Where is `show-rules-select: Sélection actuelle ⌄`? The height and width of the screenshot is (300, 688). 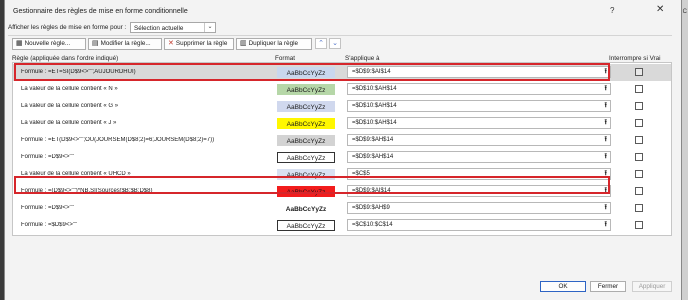 show-rules-select: Sélection actuelle ⌄ is located at coordinates (173, 27).